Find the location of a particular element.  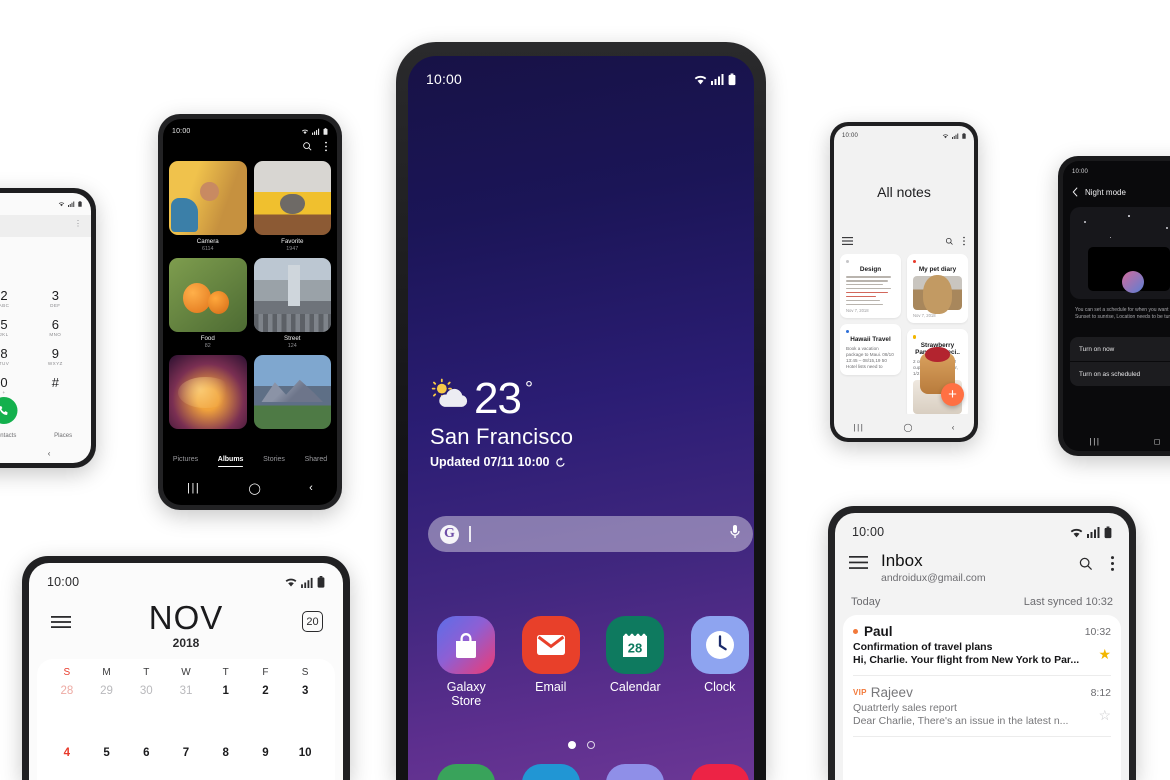

note-card: My pet diary Nov 7, 2018 is located at coordinates (937, 289).